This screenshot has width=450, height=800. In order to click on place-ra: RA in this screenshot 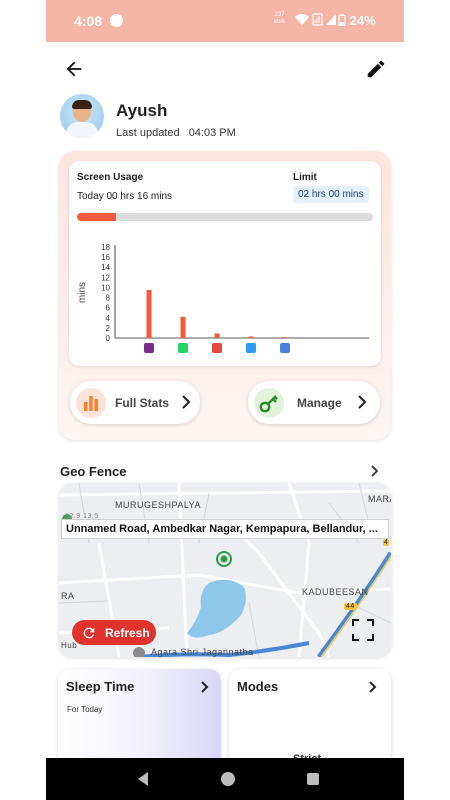, I will do `click(68, 596)`.